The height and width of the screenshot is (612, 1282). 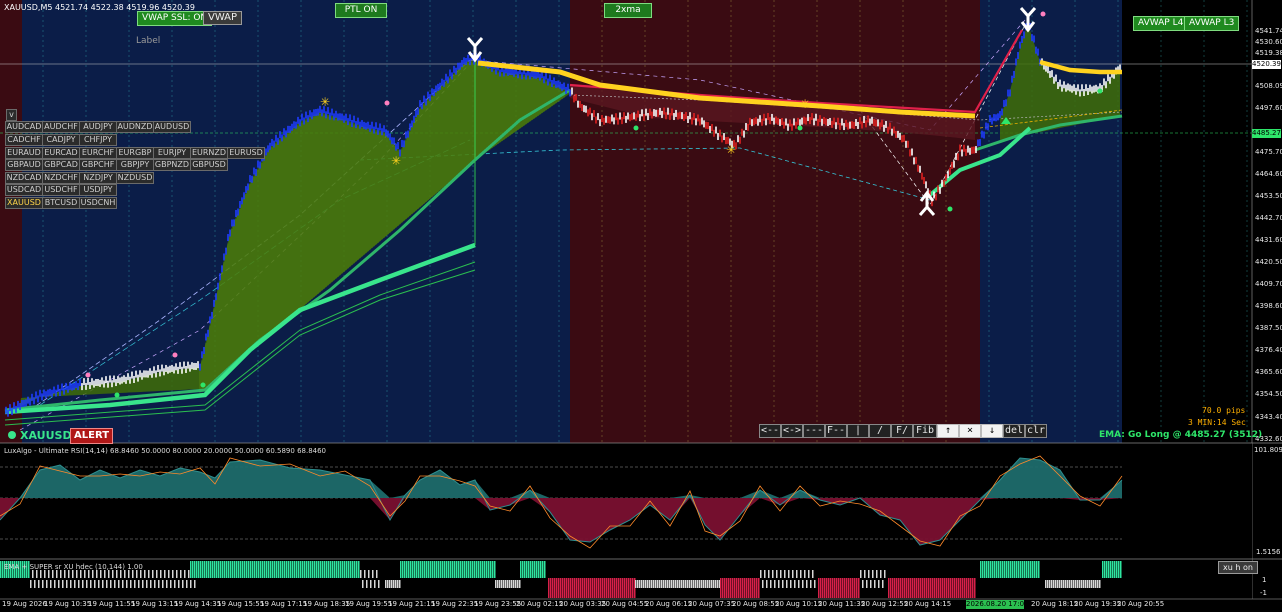 I want to click on time-axis-label: 20 Aug 19:35, so click(x=1098, y=604).